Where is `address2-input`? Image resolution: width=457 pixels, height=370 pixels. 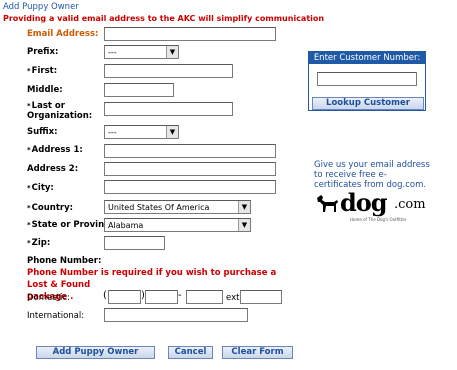 address2-input is located at coordinates (190, 169).